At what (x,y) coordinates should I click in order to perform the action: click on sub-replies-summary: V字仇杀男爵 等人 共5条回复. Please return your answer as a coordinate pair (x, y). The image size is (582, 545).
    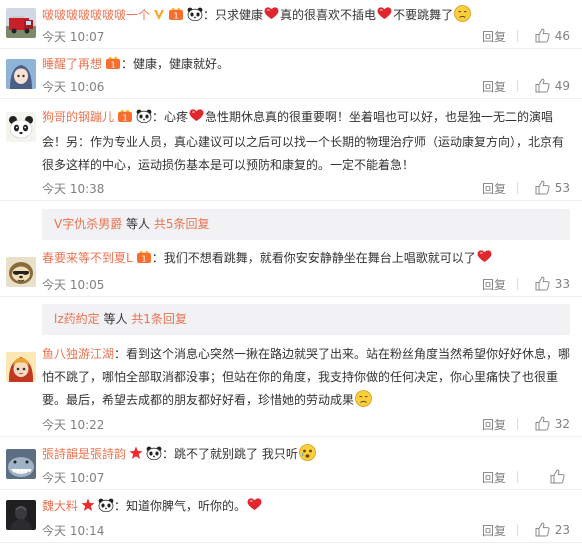
    Looking at the image, I should click on (306, 224).